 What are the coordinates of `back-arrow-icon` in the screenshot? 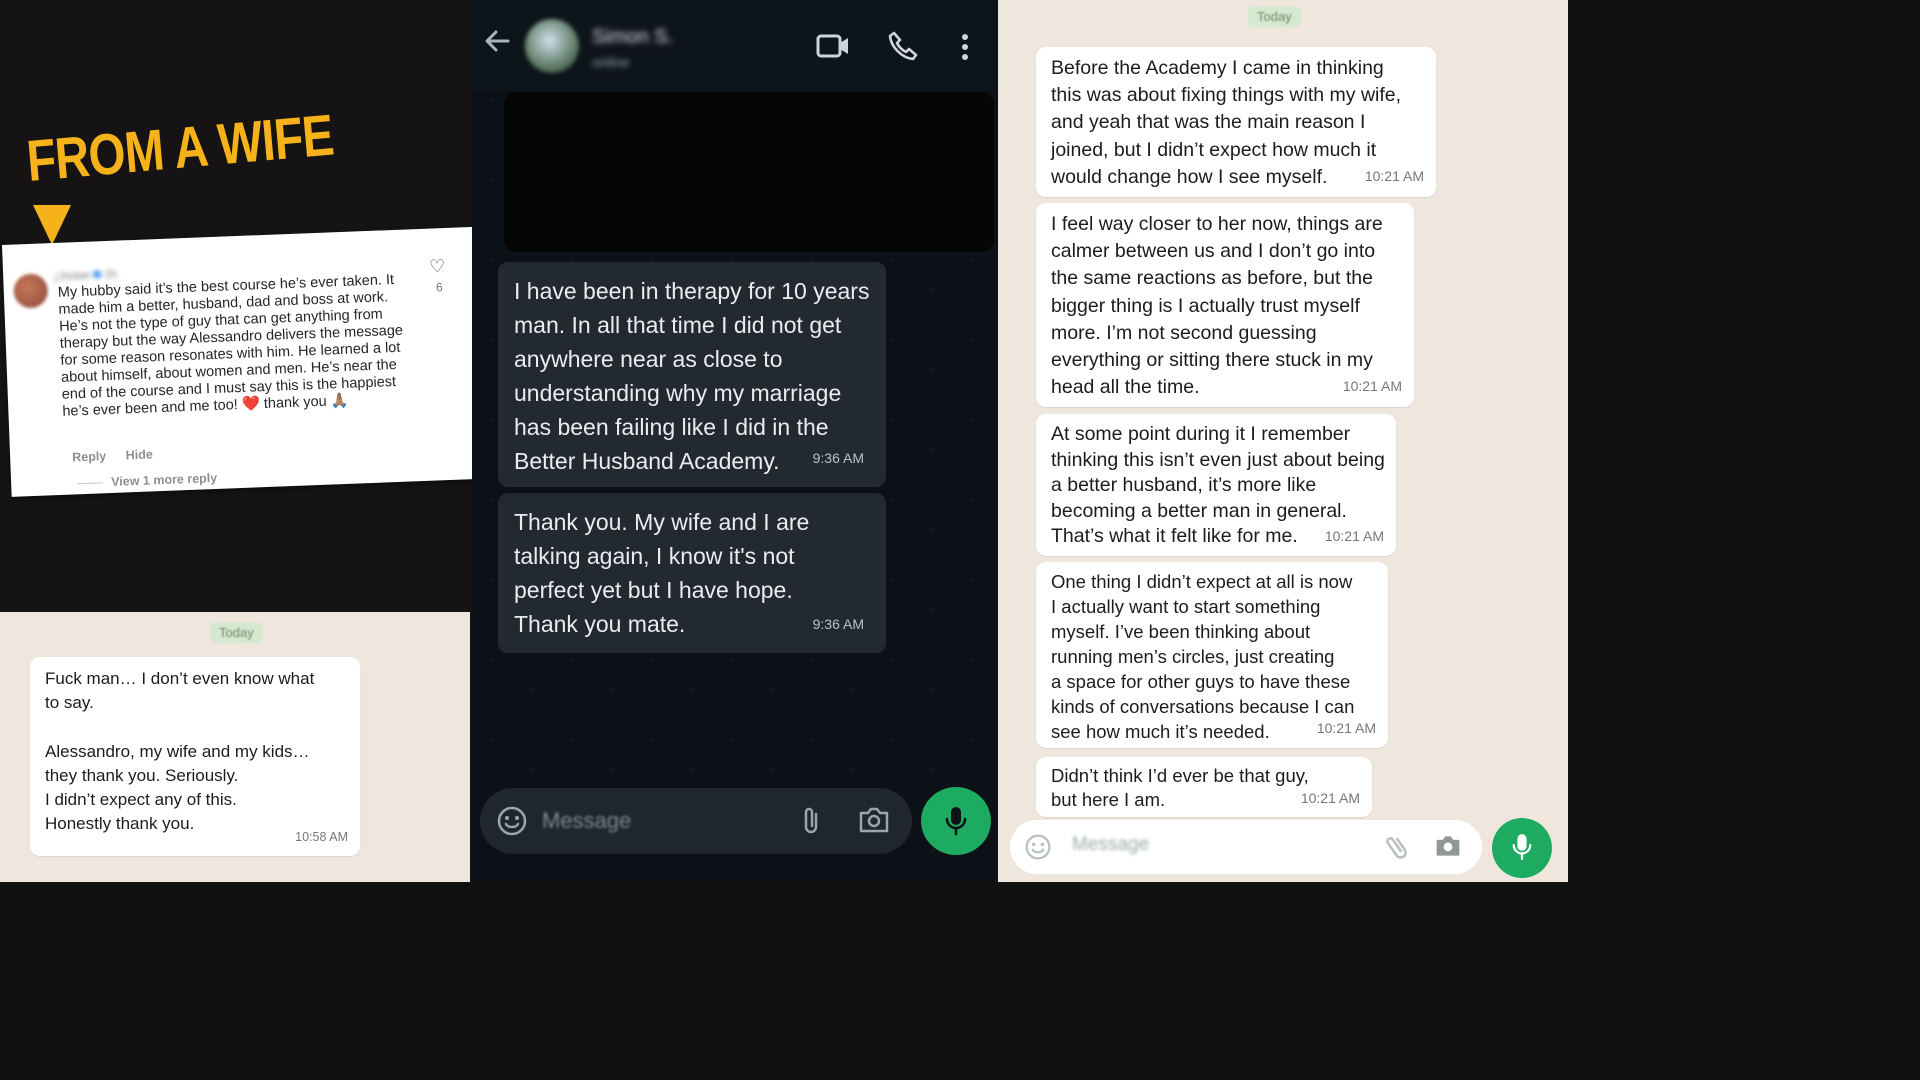 It's located at (497, 45).